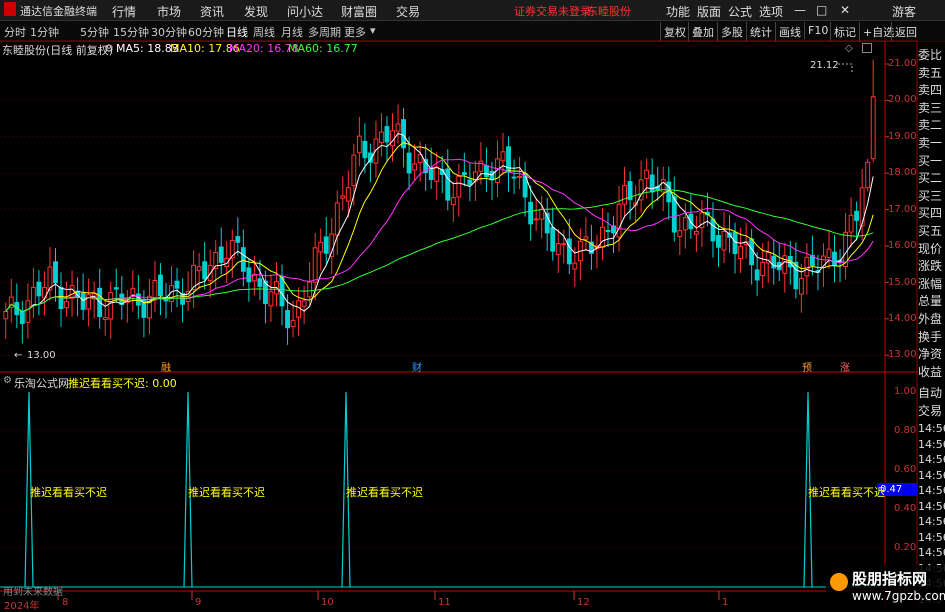  What do you see at coordinates (930, 354) in the screenshot?
I see `quote-field-label: 净资` at bounding box center [930, 354].